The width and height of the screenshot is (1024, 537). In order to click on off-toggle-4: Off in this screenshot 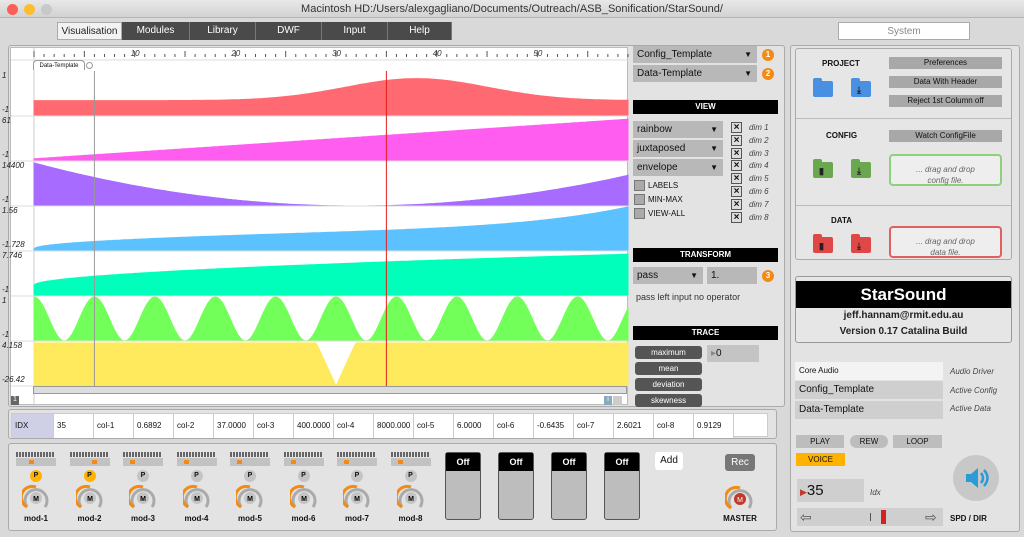, I will do `click(622, 486)`.